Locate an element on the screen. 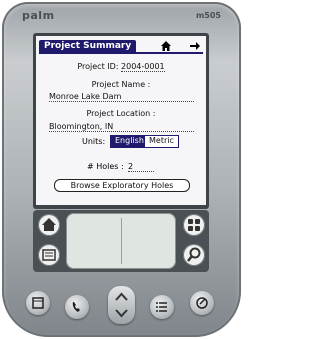  holes-label: # Holes : is located at coordinates (105, 166).